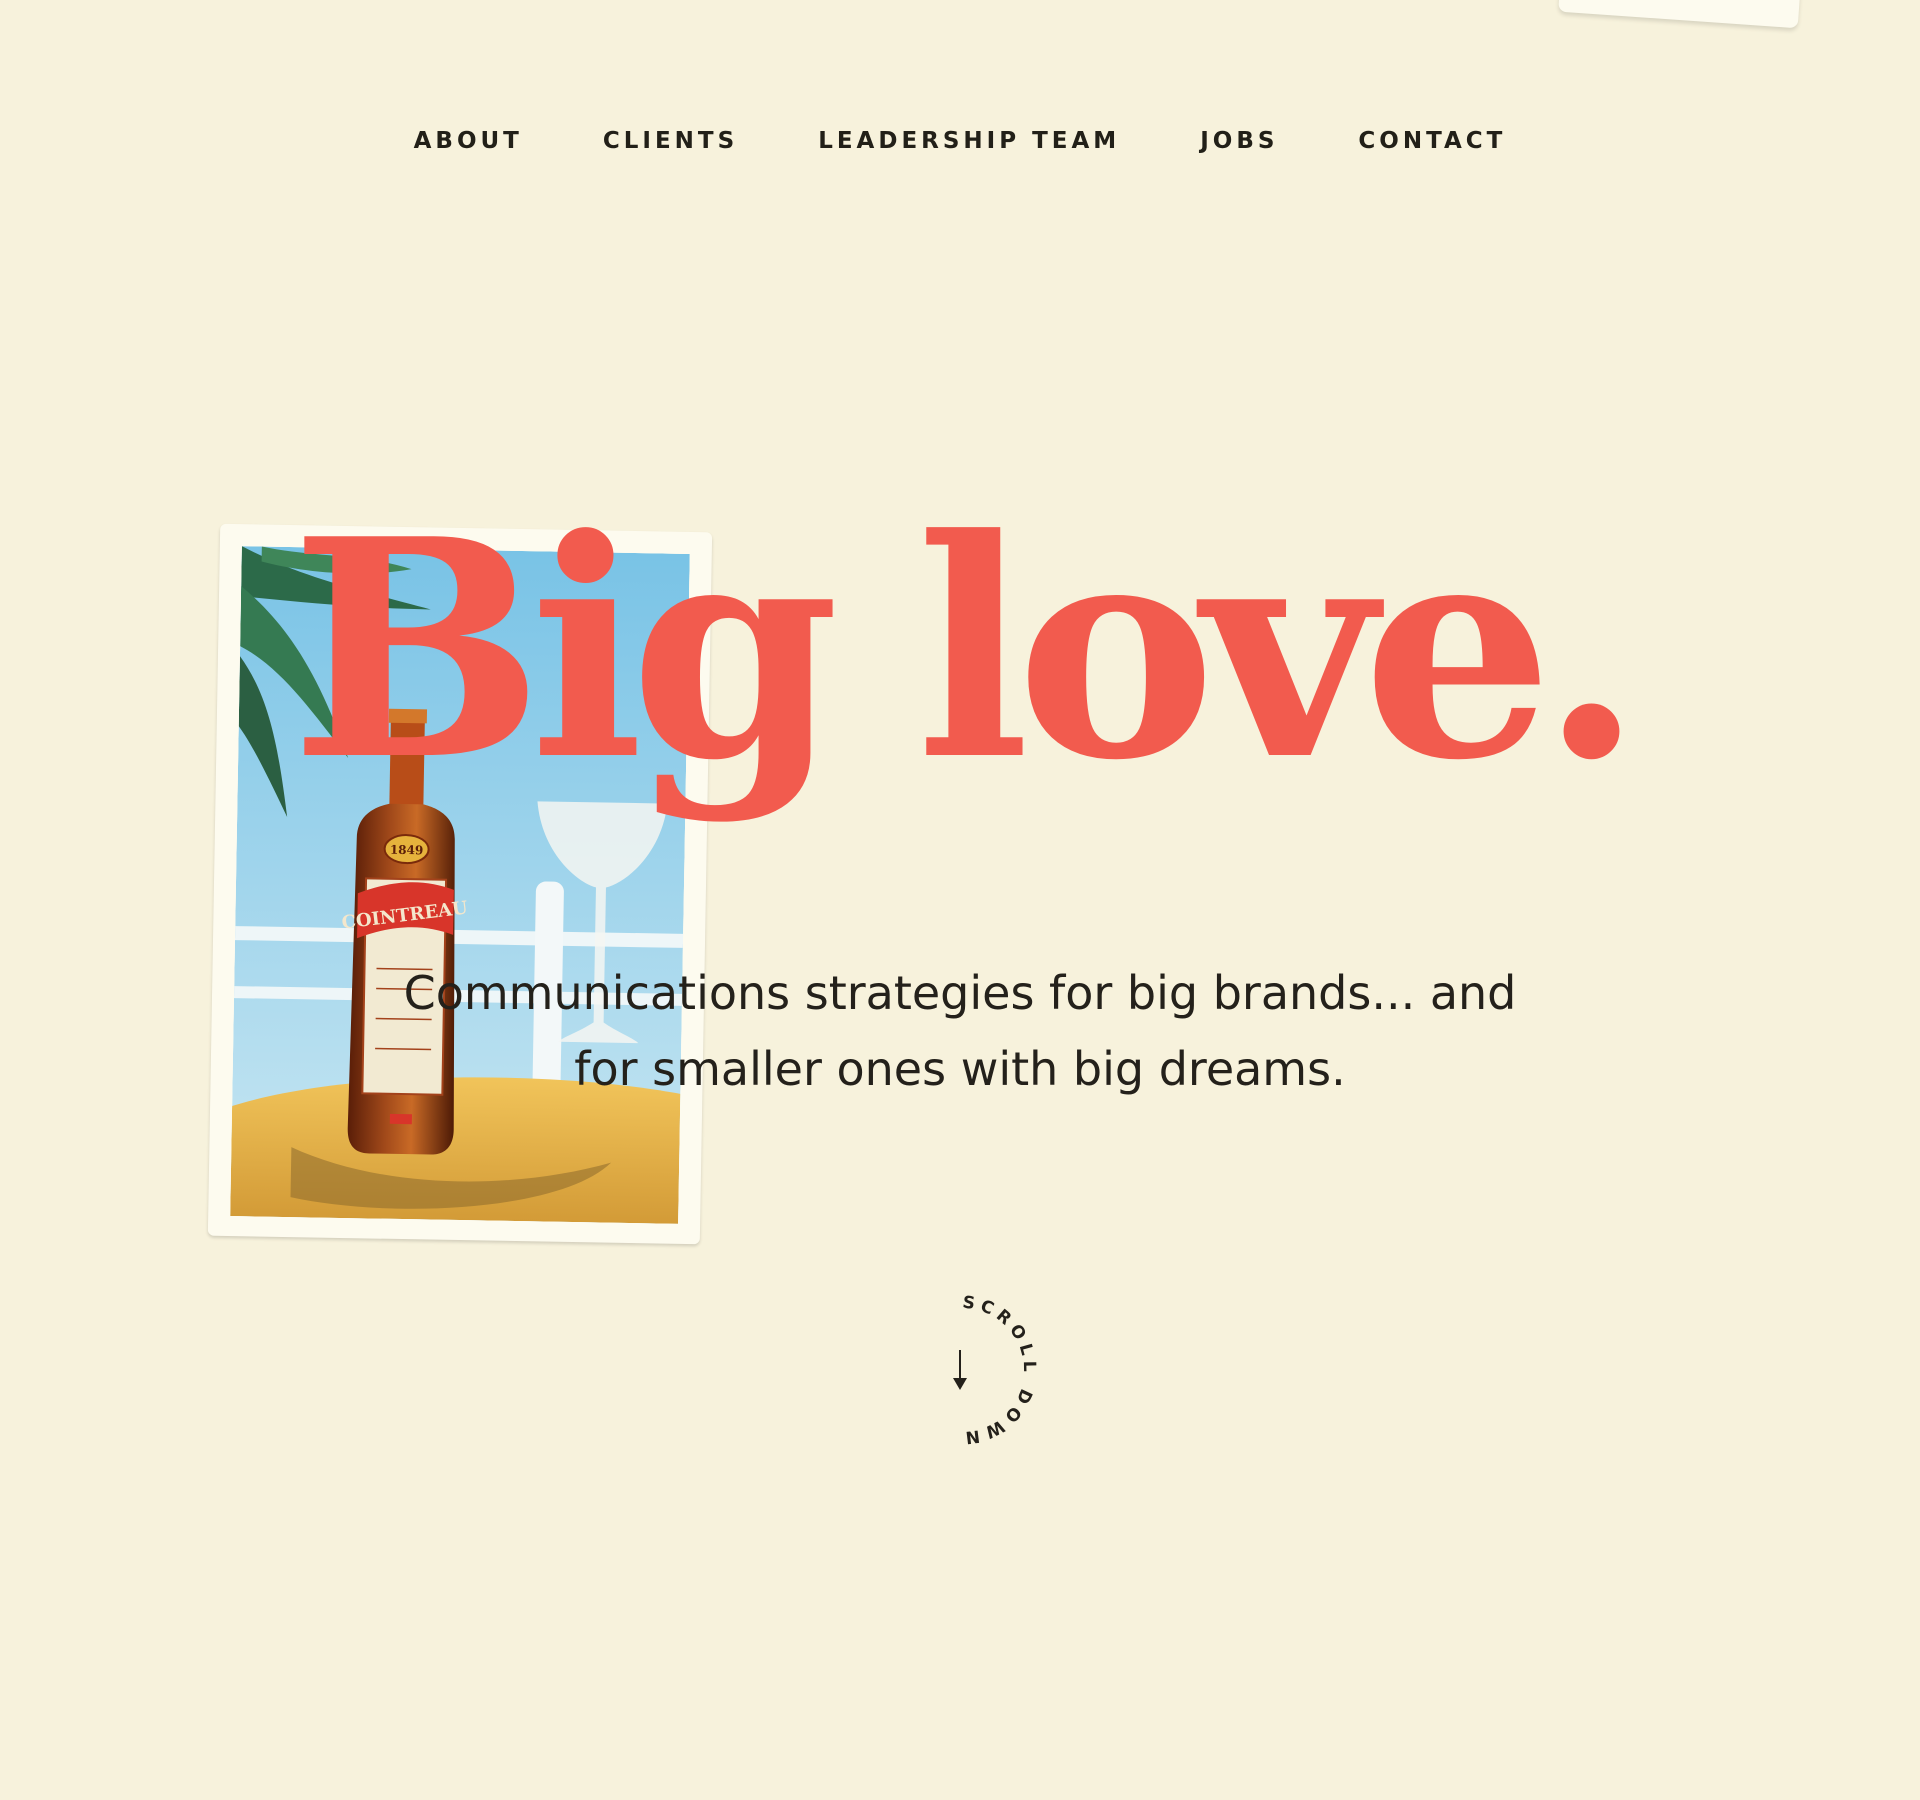 Image resolution: width=1920 pixels, height=1800 pixels. I want to click on nav-item-leadership-team: LEADERSHIP TEAM, so click(969, 141).